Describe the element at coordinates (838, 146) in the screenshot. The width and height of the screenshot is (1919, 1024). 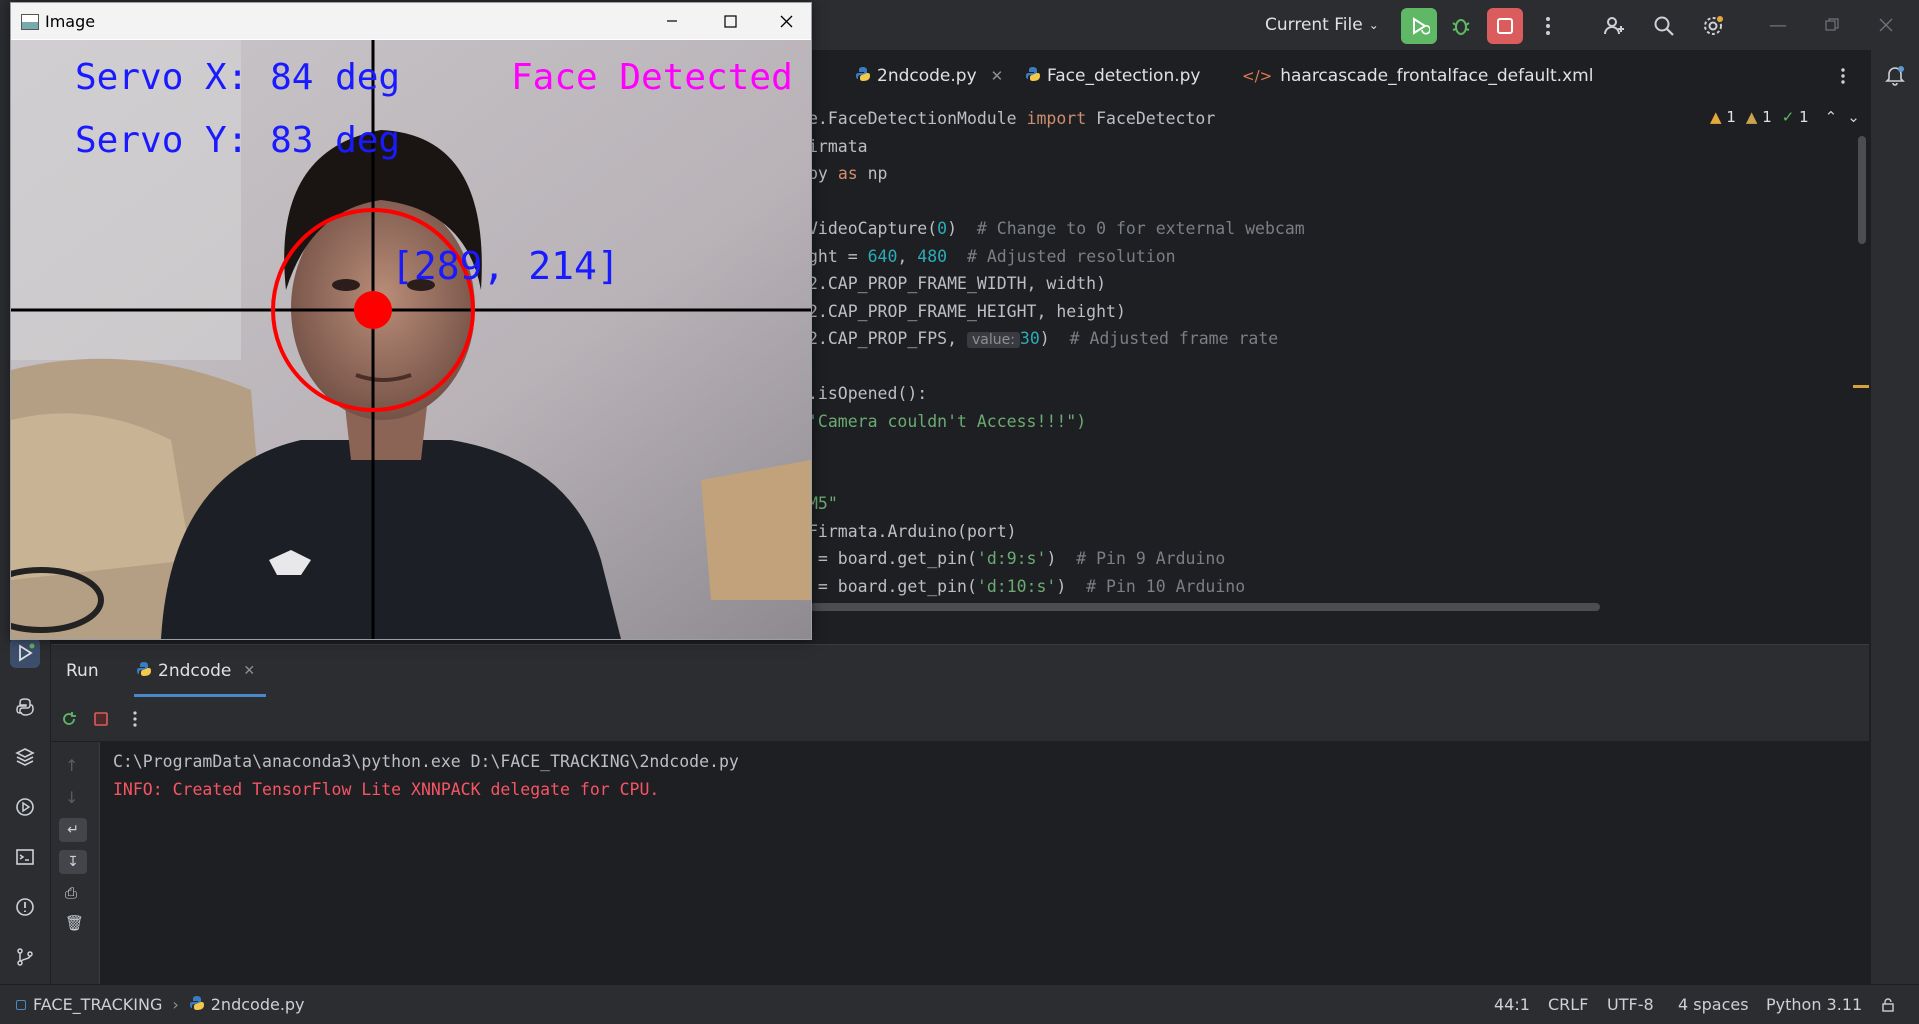
I see `code-token: irmata` at that location.